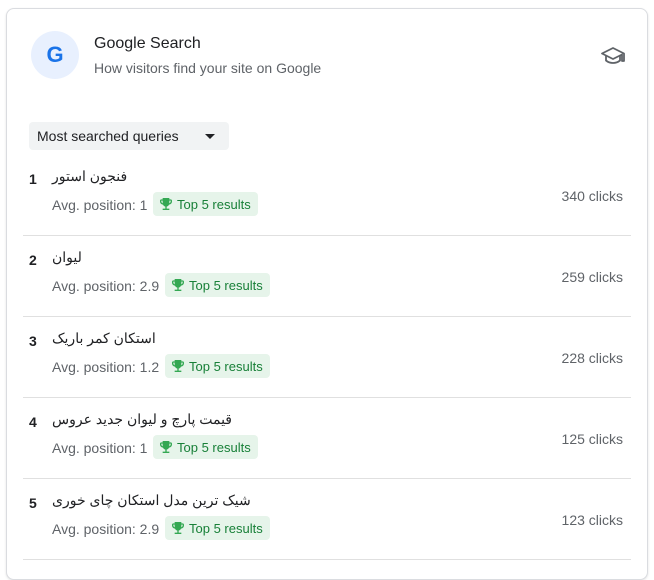  I want to click on query-type-dropdown: Most searched queries, so click(129, 136).